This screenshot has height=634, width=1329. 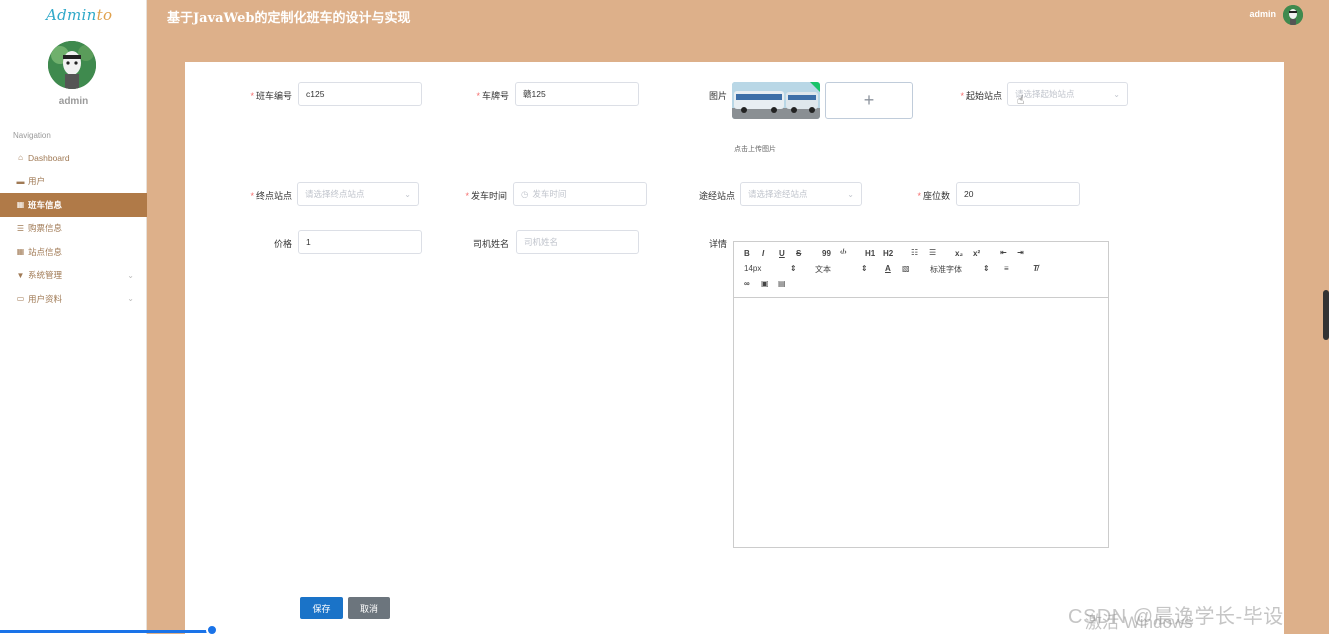 What do you see at coordinates (914, 252) in the screenshot?
I see `ordered-list-icon: ☷` at bounding box center [914, 252].